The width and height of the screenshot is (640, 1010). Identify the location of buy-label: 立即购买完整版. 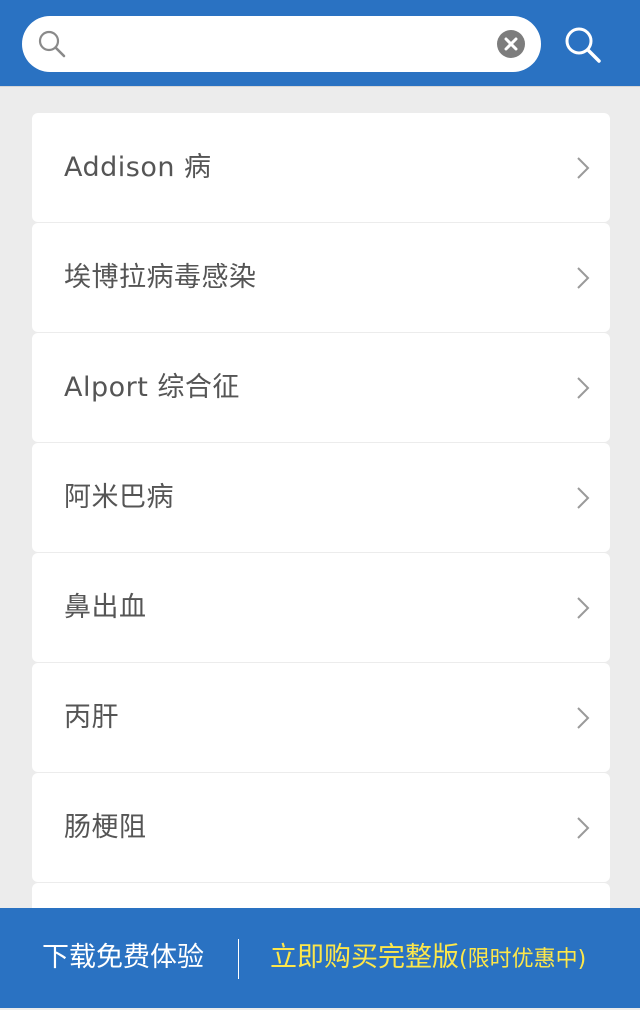
(364, 957).